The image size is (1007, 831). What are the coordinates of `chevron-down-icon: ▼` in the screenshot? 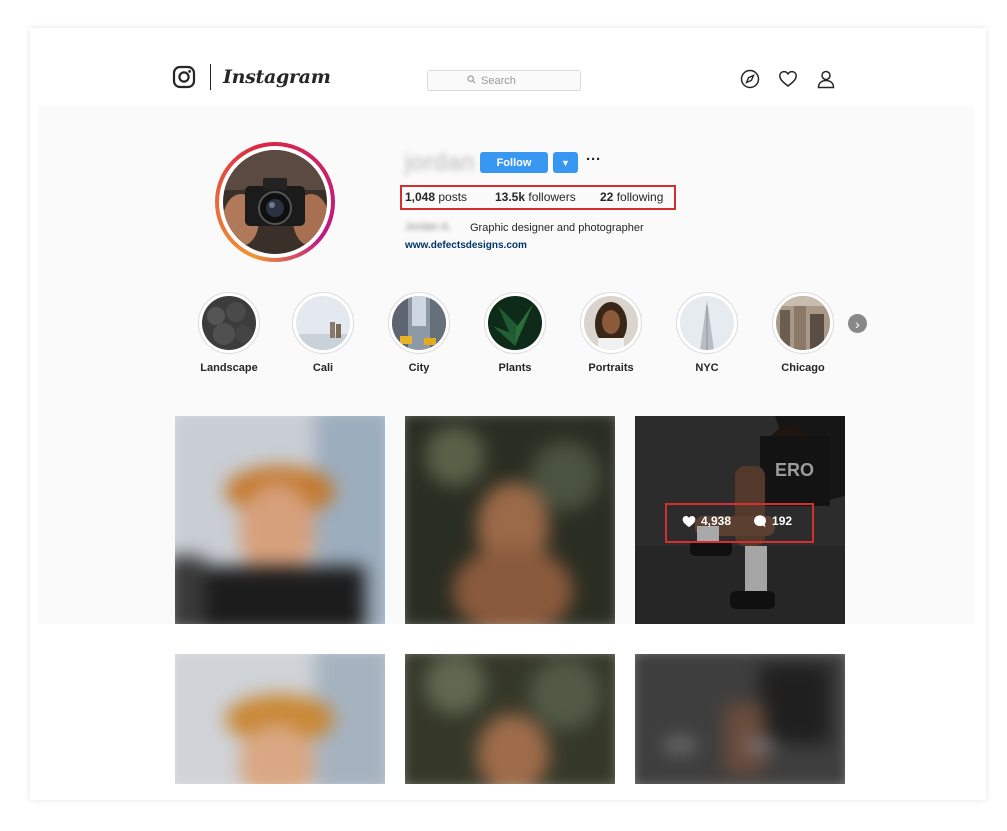 It's located at (565, 162).